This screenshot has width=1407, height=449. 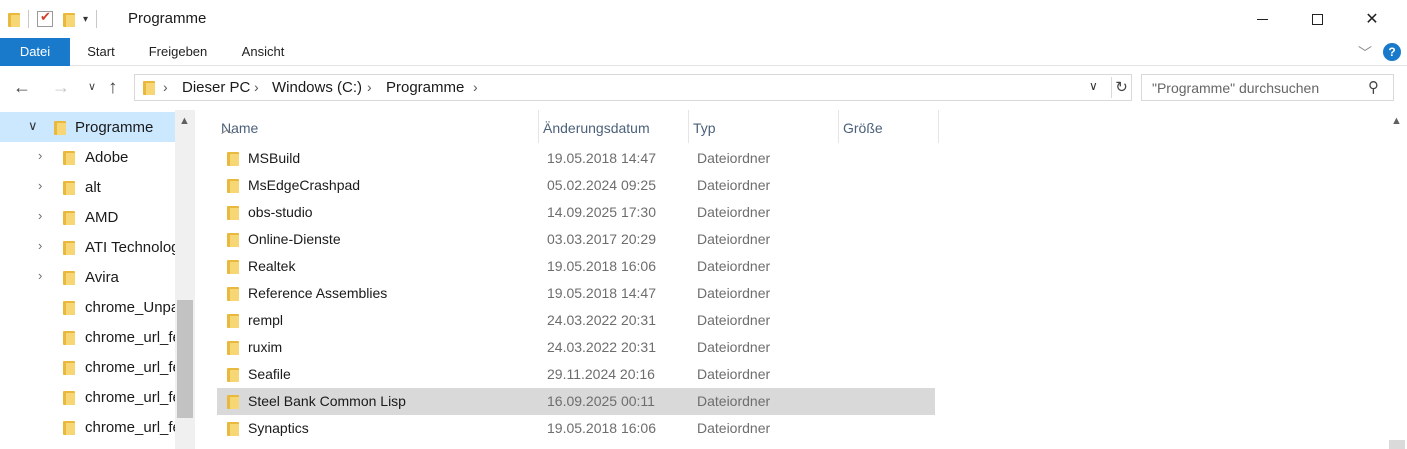 I want to click on file-row: rempl 24.03.2022 20:31 Dateiordner, so click(x=576, y=320).